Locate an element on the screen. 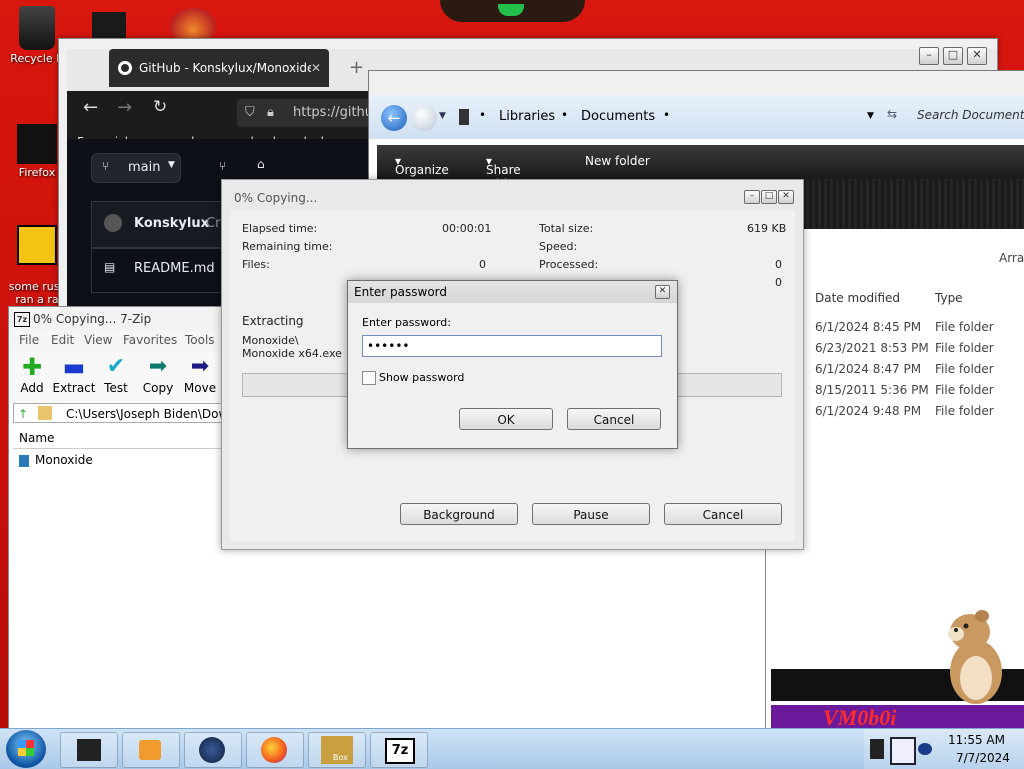  password-dialog-titlebar: Enter password ✕ is located at coordinates (512, 292).